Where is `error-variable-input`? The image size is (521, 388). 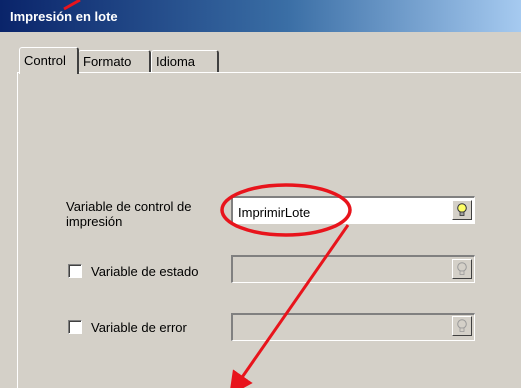
error-variable-input is located at coordinates (353, 327).